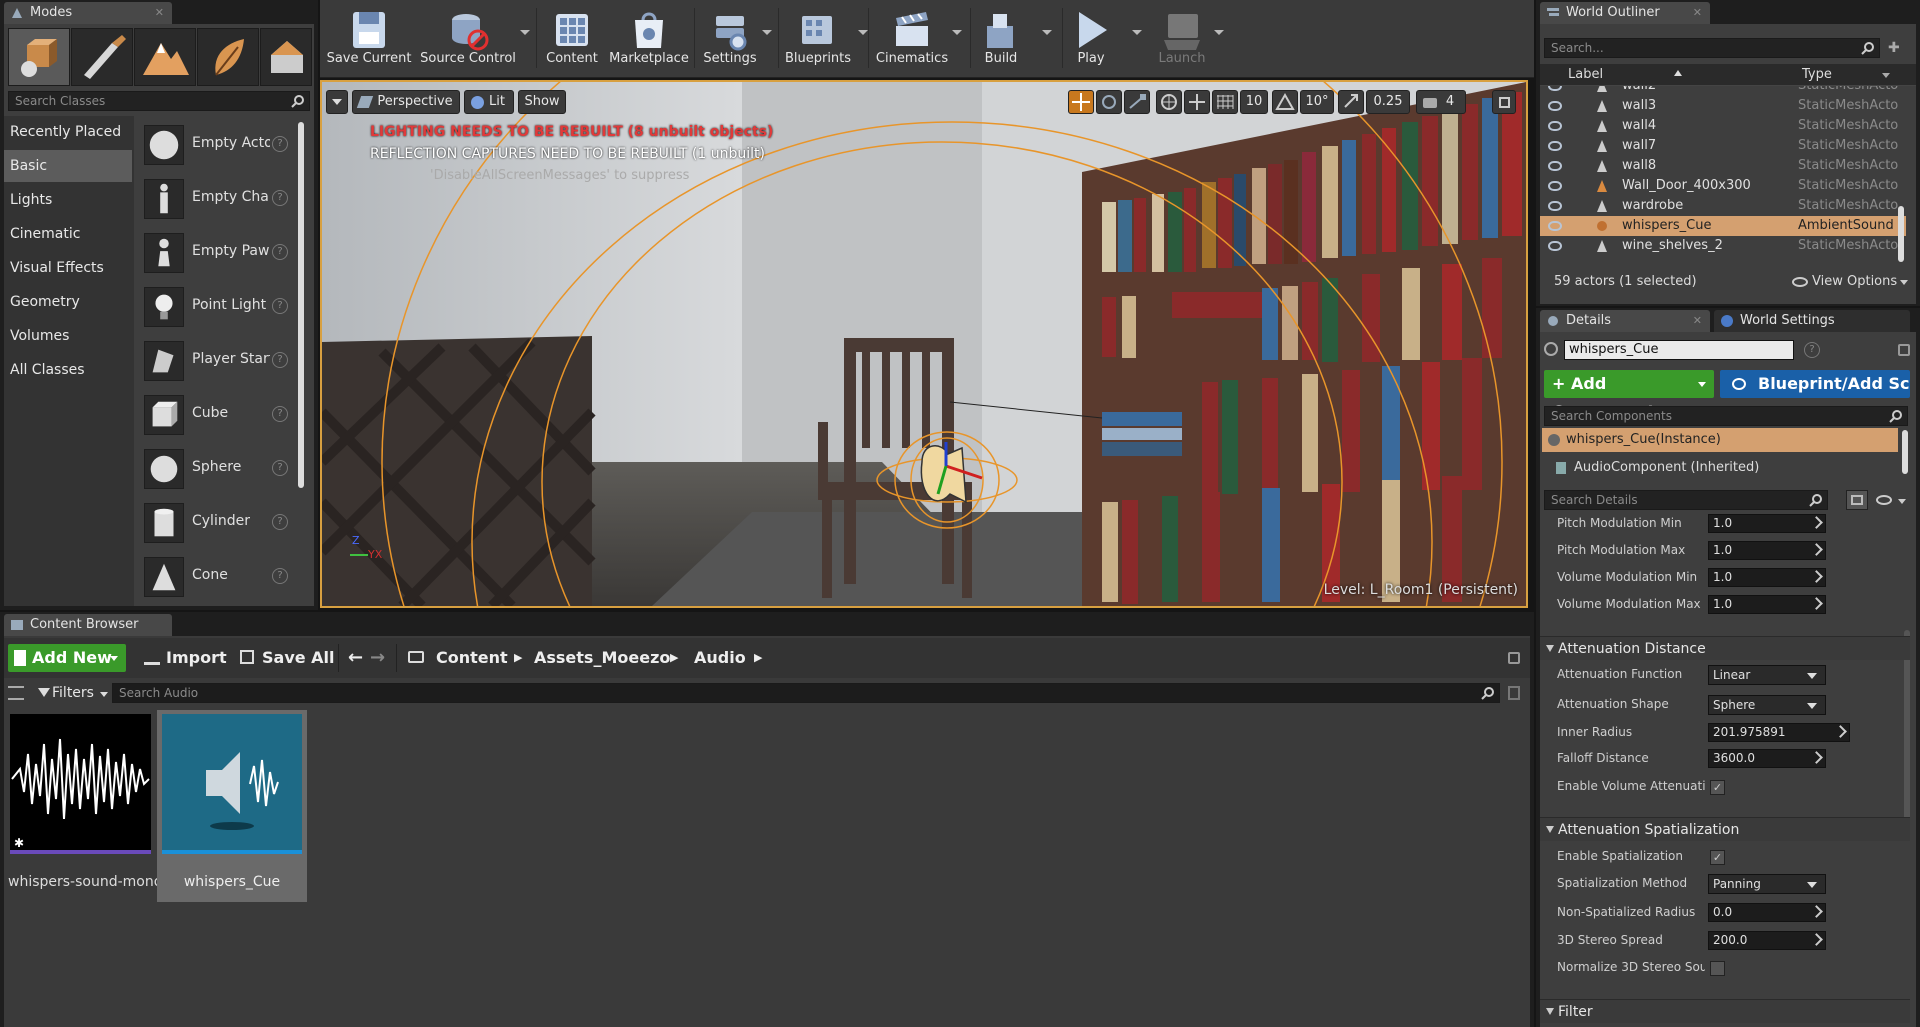 The width and height of the screenshot is (1920, 1027). What do you see at coordinates (1905, 452) in the screenshot?
I see `components-scrollbar` at bounding box center [1905, 452].